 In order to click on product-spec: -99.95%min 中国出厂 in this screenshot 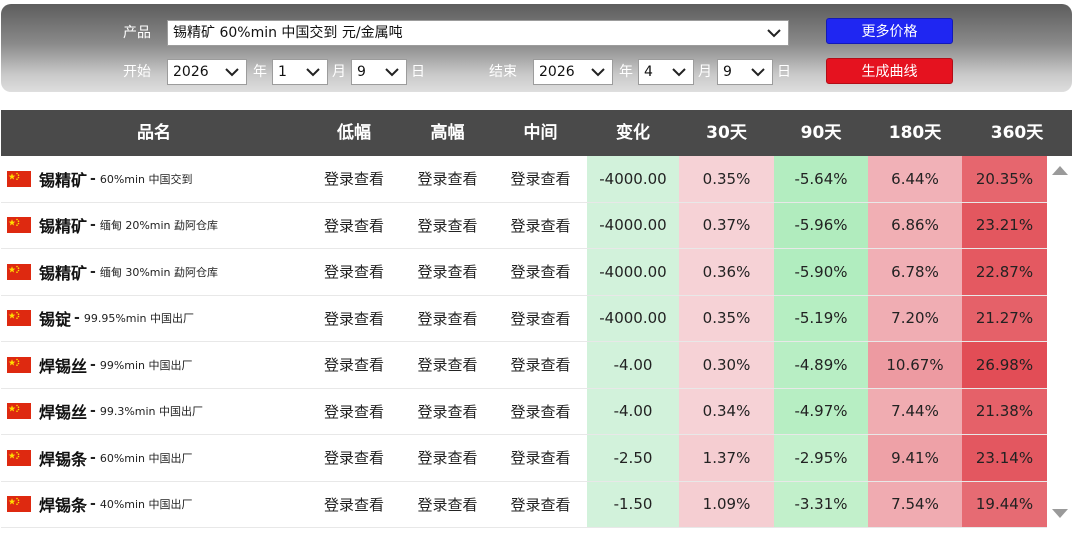, I will do `click(134, 318)`.